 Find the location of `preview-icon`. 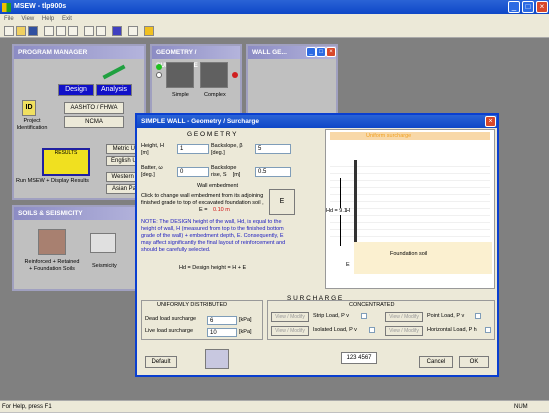

preview-icon is located at coordinates (61, 31).